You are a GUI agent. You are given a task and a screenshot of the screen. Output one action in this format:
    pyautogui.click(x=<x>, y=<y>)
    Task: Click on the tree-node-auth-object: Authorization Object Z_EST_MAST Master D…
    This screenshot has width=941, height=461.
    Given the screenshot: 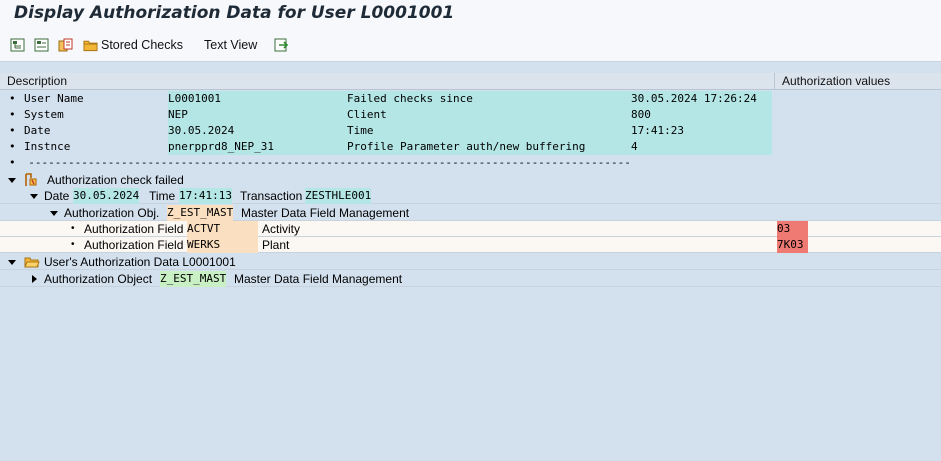 What is the action you would take?
    pyautogui.click(x=470, y=279)
    